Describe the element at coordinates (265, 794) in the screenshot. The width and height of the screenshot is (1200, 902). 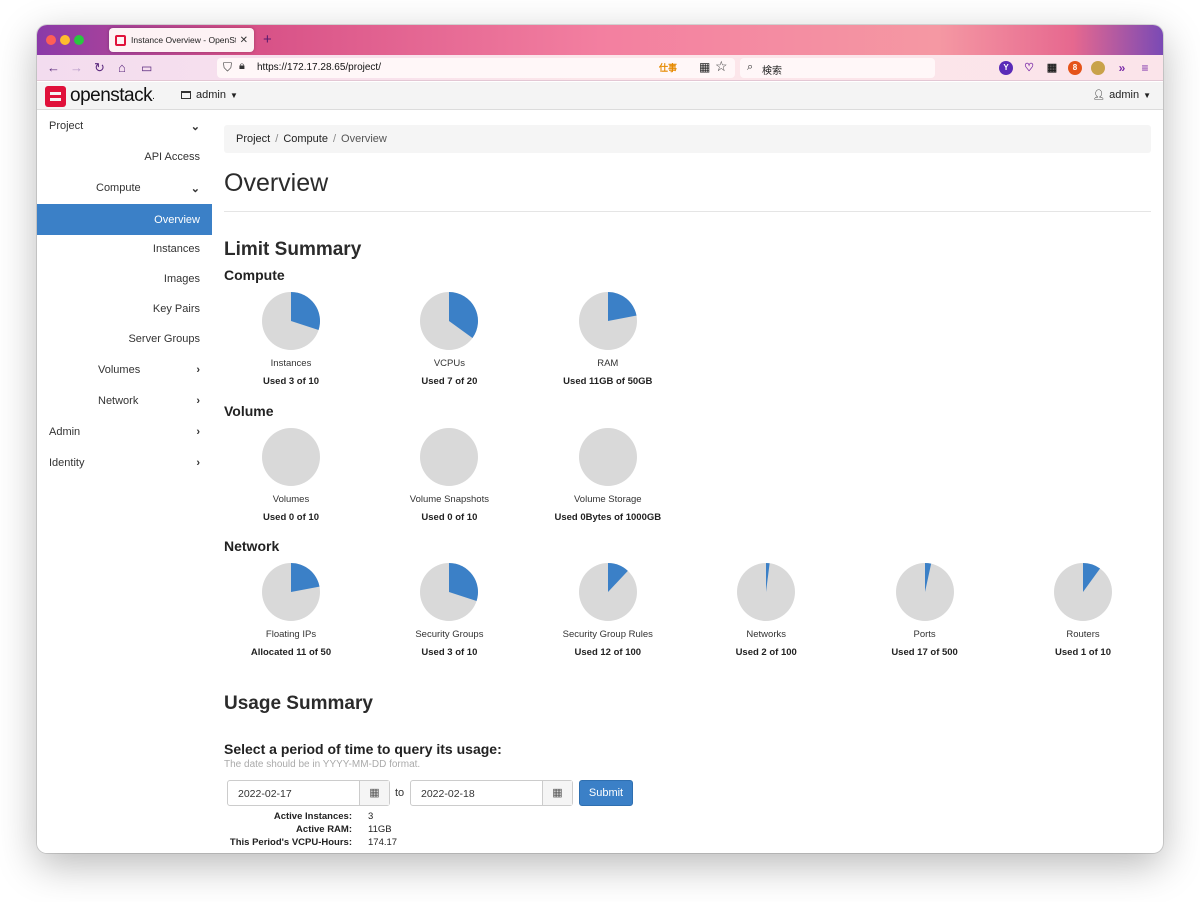
I see `start-date-value: 2022-02-17` at that location.